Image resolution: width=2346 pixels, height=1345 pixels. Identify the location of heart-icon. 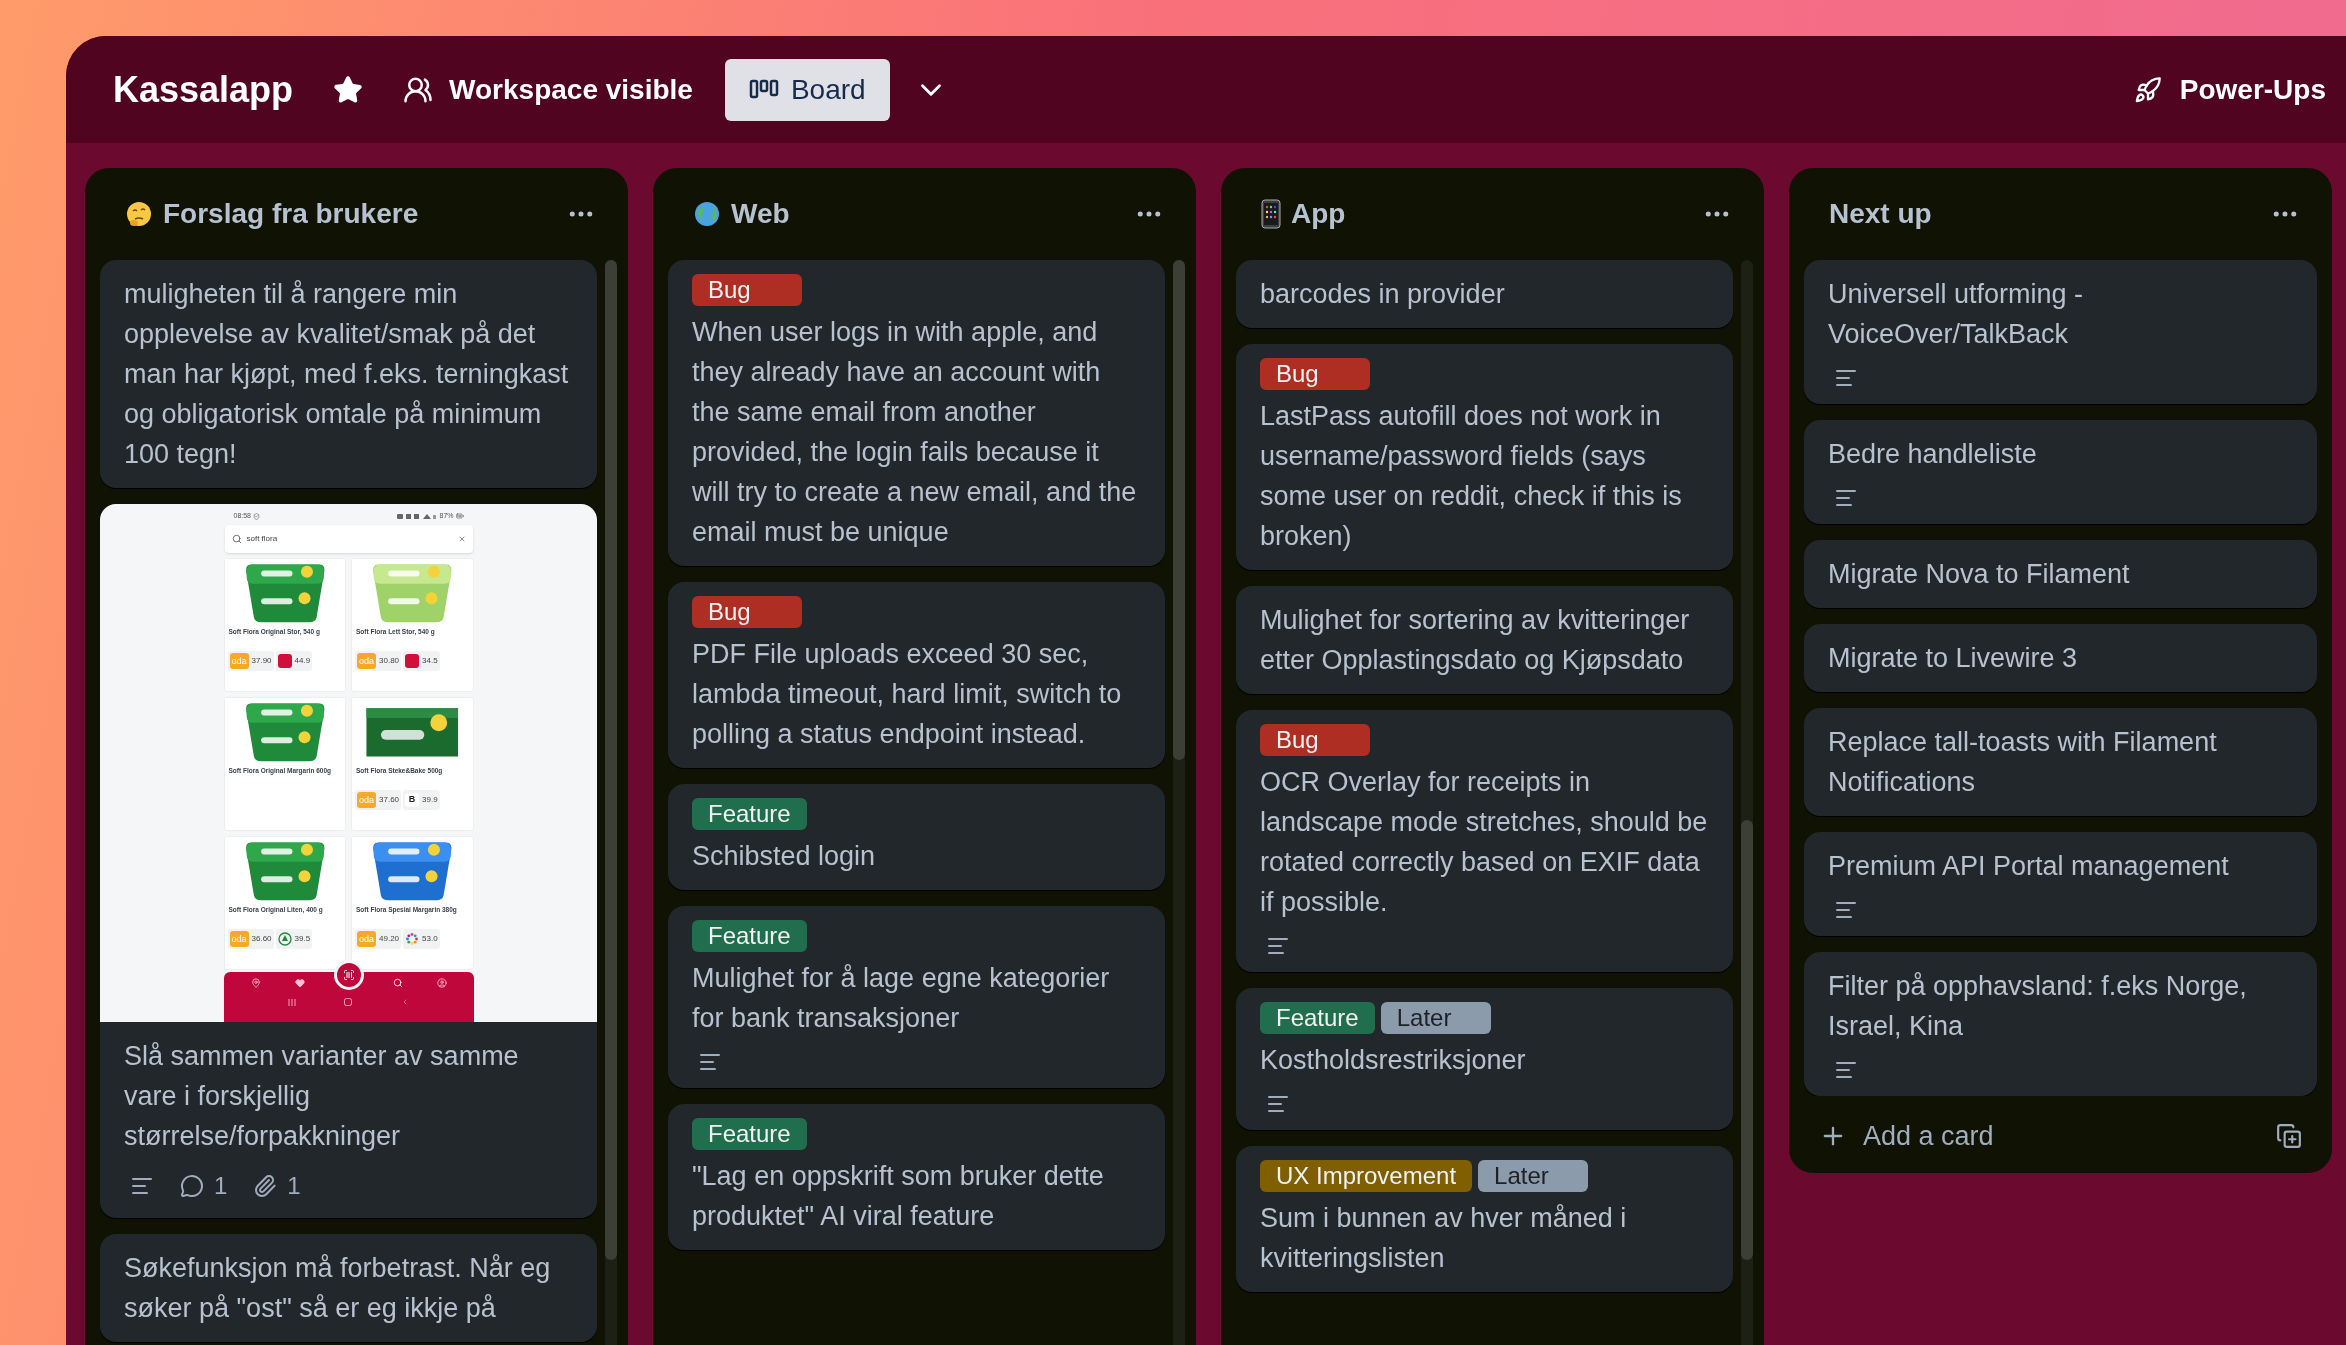
(299, 983).